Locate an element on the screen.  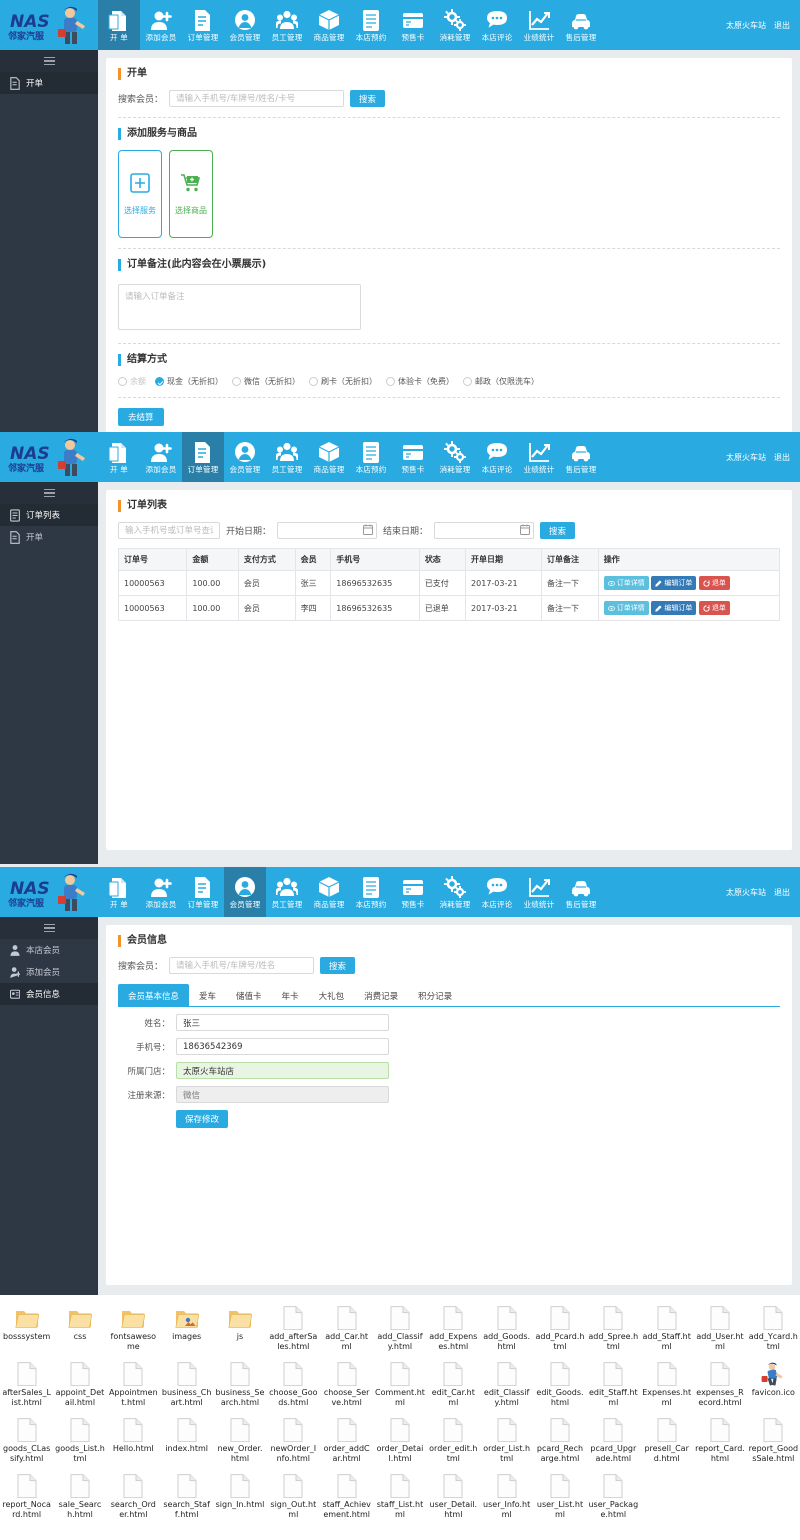
file-item: report_GoodsSale.html is located at coordinates (773, 1440).